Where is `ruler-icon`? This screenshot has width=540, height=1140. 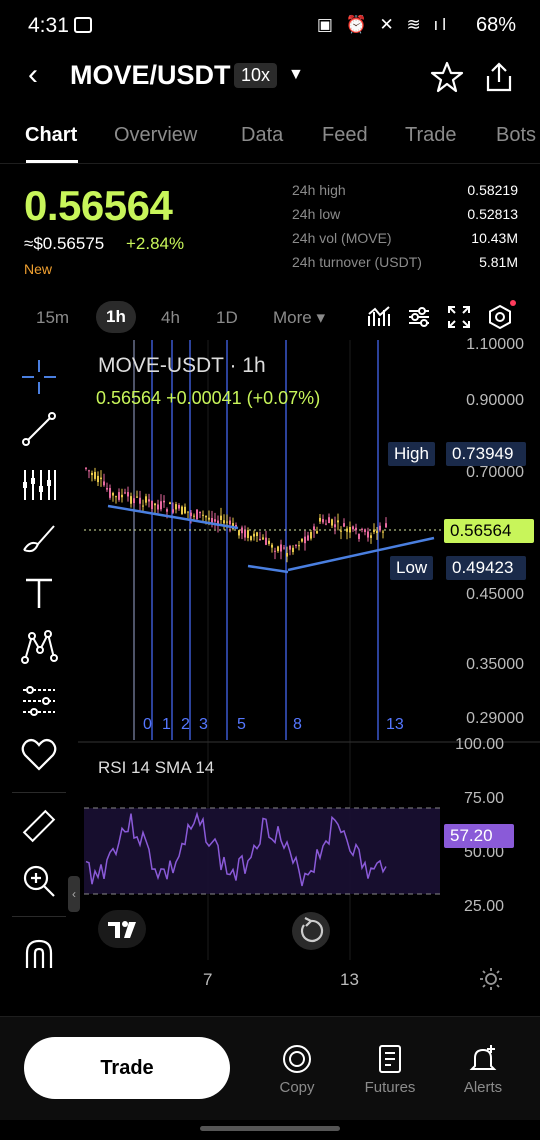 ruler-icon is located at coordinates (39, 827).